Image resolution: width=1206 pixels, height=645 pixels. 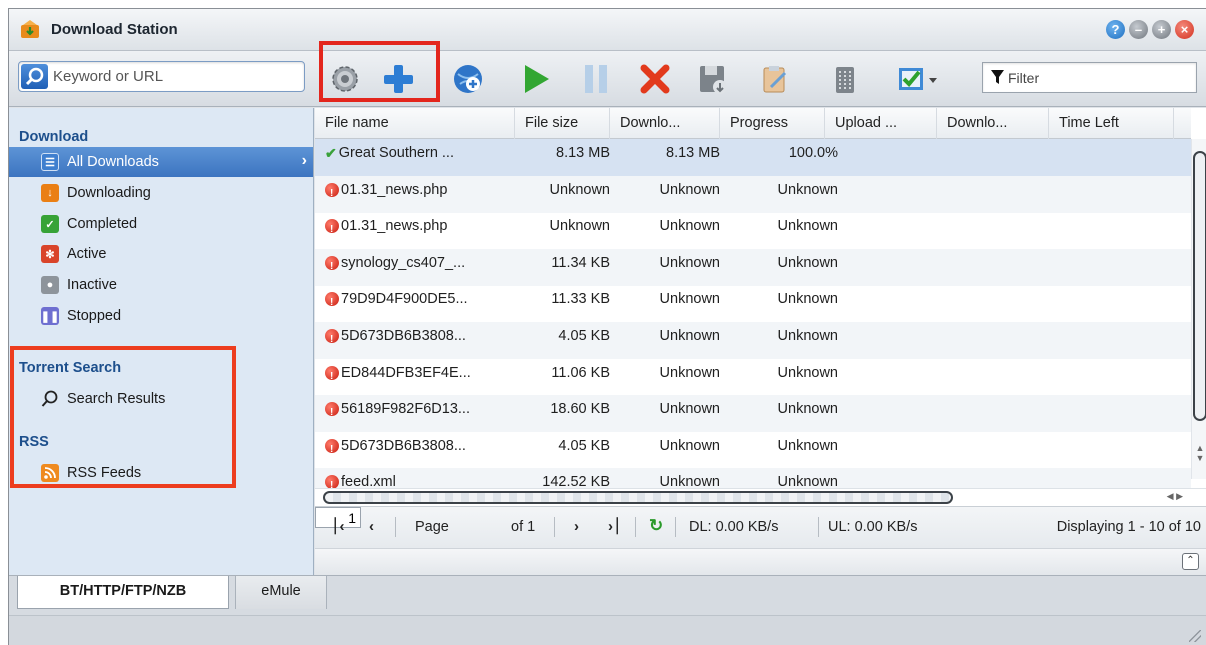 What do you see at coordinates (873, 527) in the screenshot?
I see `upload-speed: UL: 0.00 KB/s` at bounding box center [873, 527].